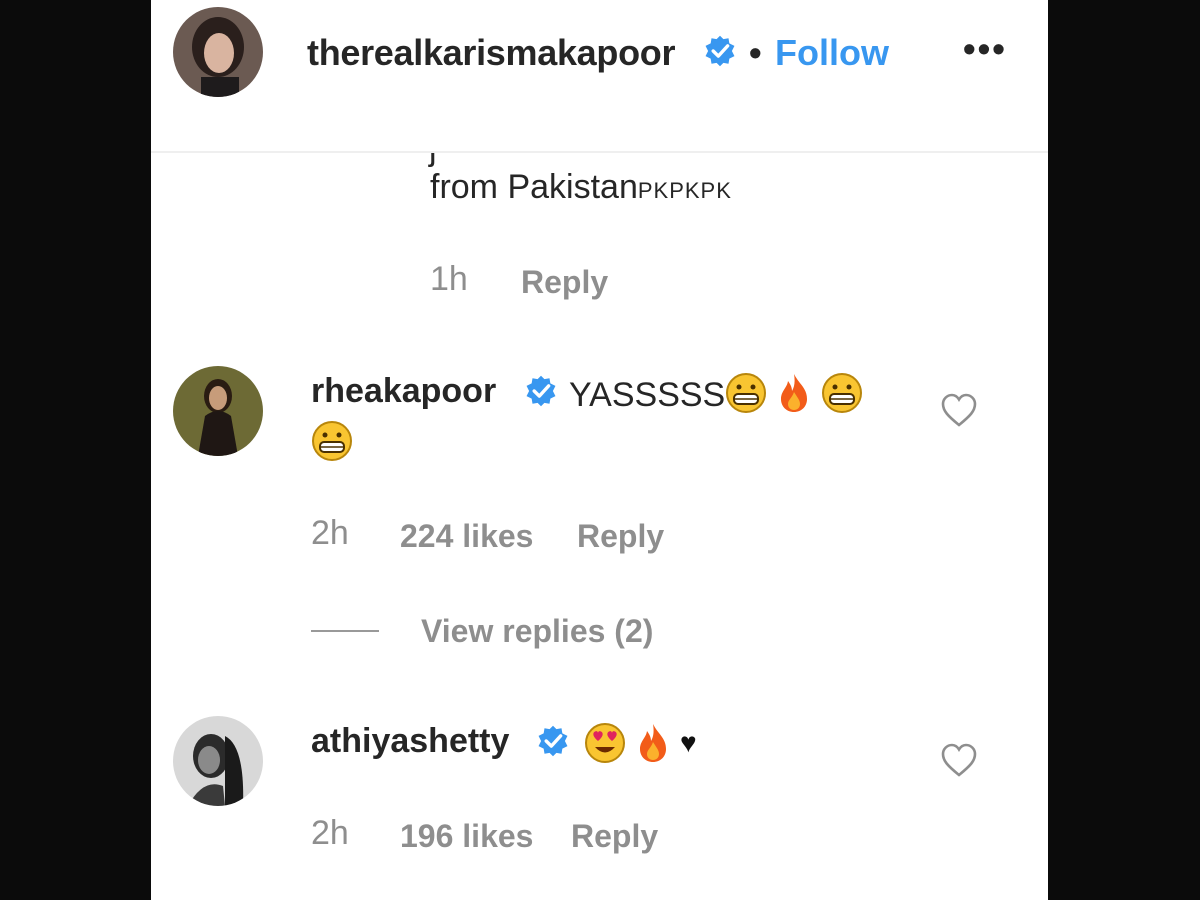 The width and height of the screenshot is (1200, 900). What do you see at coordinates (449, 279) in the screenshot?
I see `previous-comment-time: 1h` at bounding box center [449, 279].